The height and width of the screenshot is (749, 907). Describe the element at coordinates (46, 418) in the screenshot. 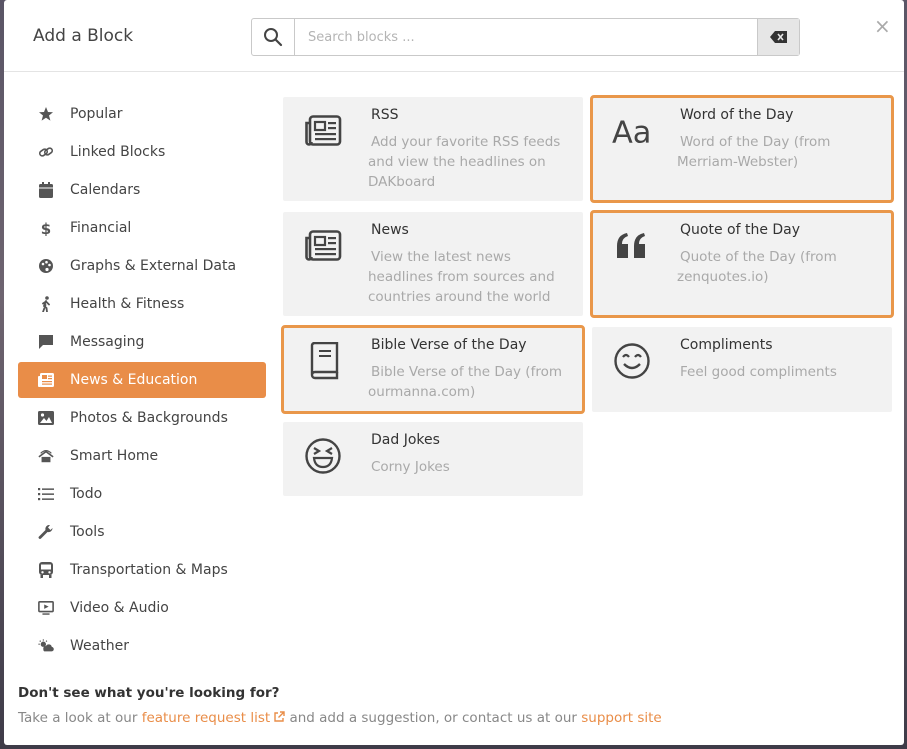

I see `image-icon` at that location.